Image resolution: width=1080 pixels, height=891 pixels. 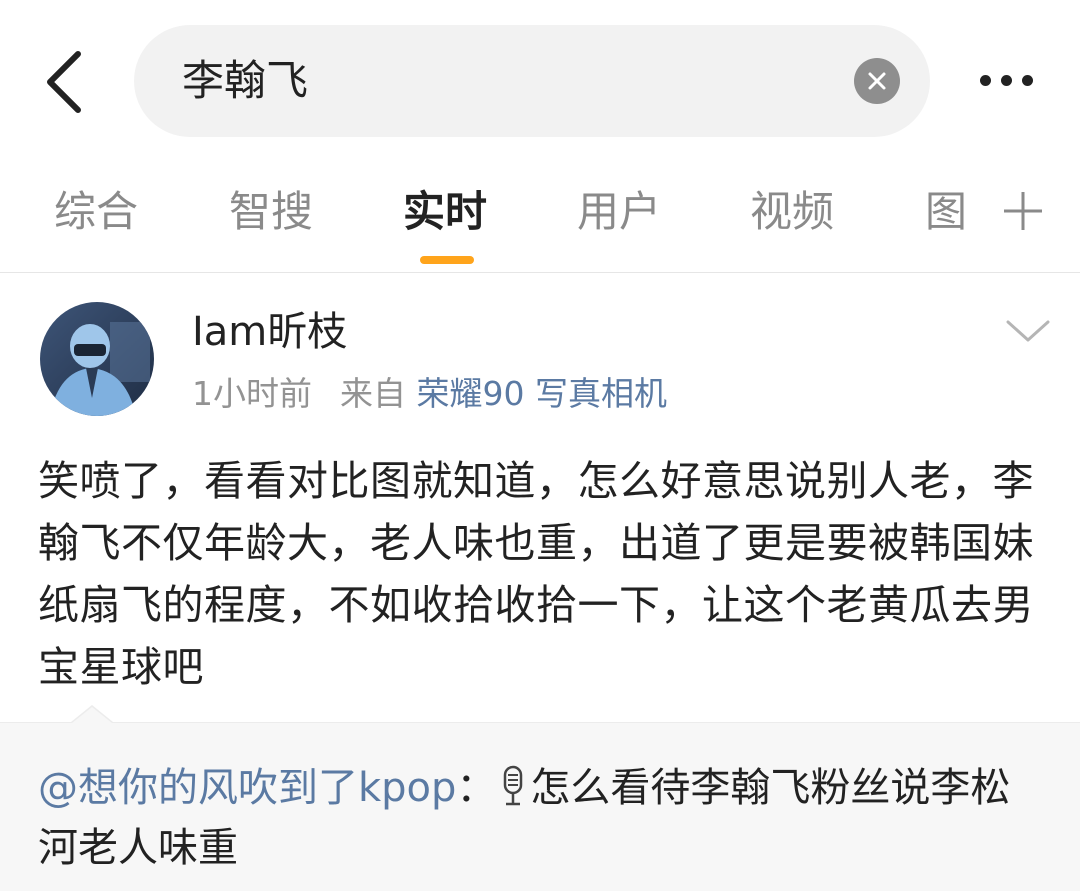 I want to click on chevron-down-icon, so click(x=1028, y=331).